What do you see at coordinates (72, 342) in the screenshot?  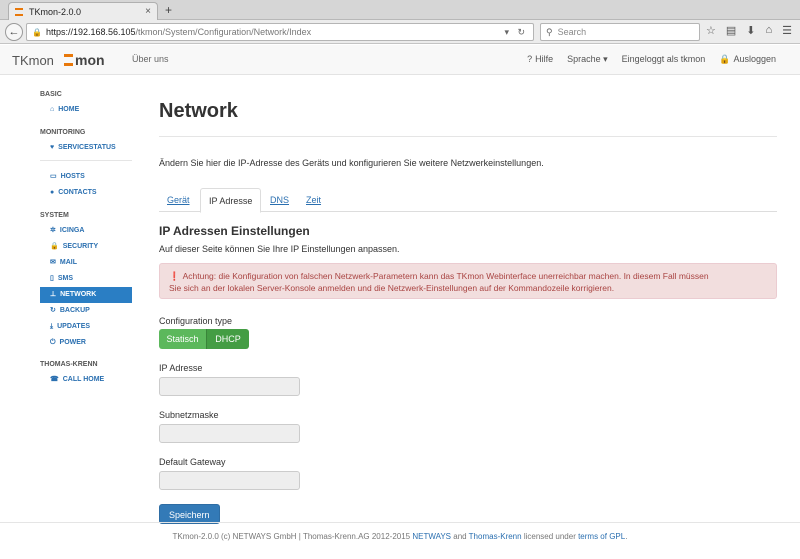 I see `sidebar-item-label: POWER` at bounding box center [72, 342].